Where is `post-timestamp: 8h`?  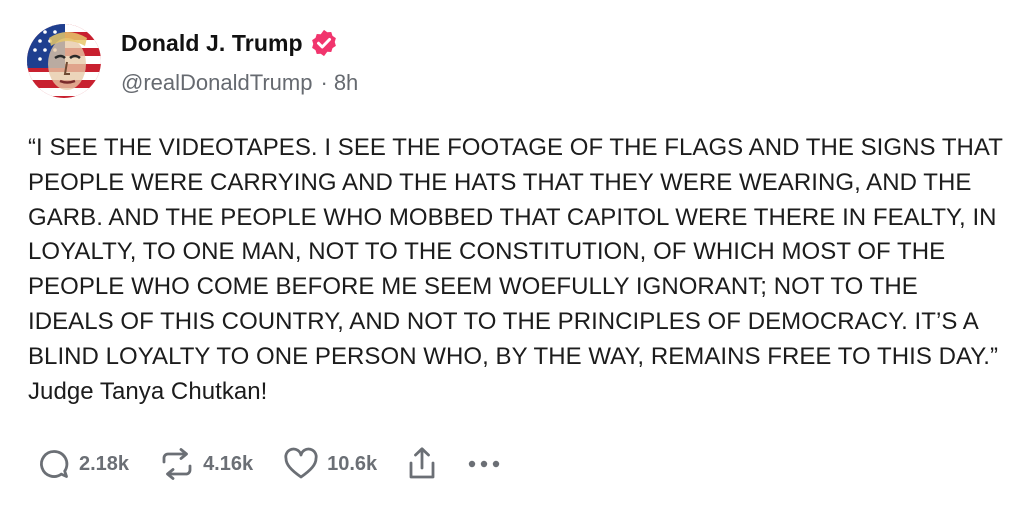 post-timestamp: 8h is located at coordinates (346, 83).